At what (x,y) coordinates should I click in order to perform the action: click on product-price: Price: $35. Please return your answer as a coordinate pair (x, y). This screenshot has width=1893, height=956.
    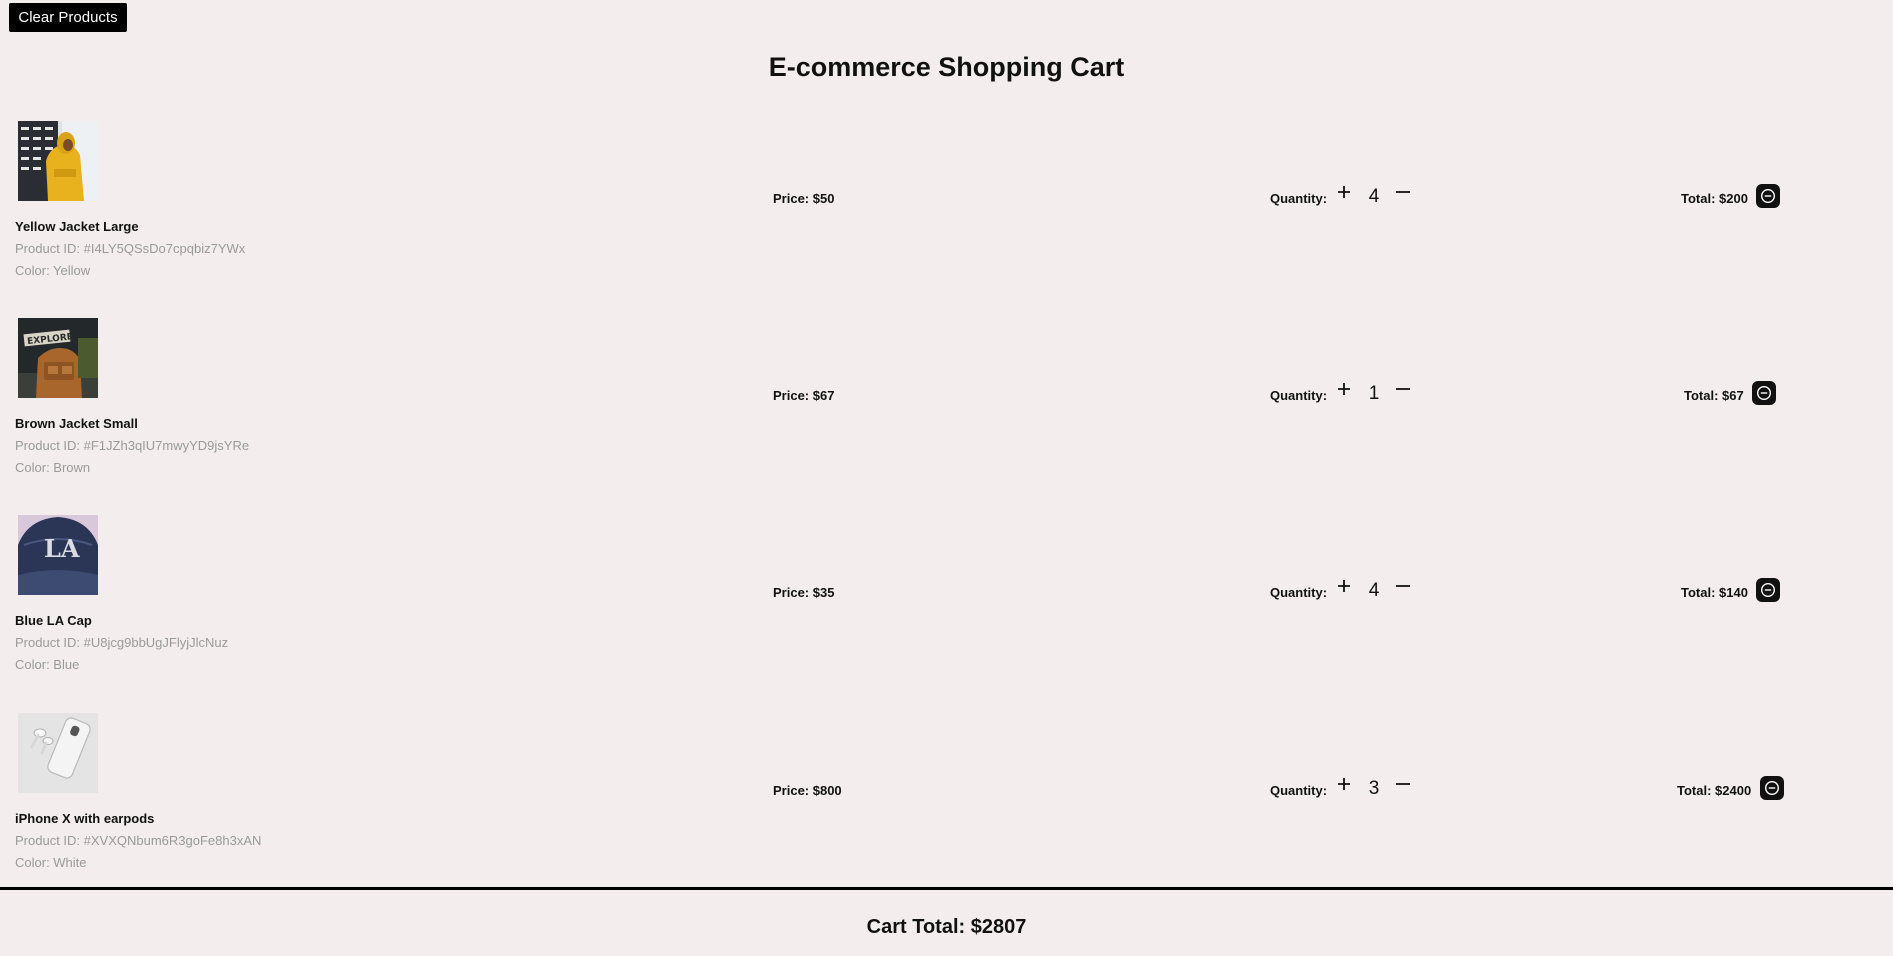
    Looking at the image, I should click on (804, 592).